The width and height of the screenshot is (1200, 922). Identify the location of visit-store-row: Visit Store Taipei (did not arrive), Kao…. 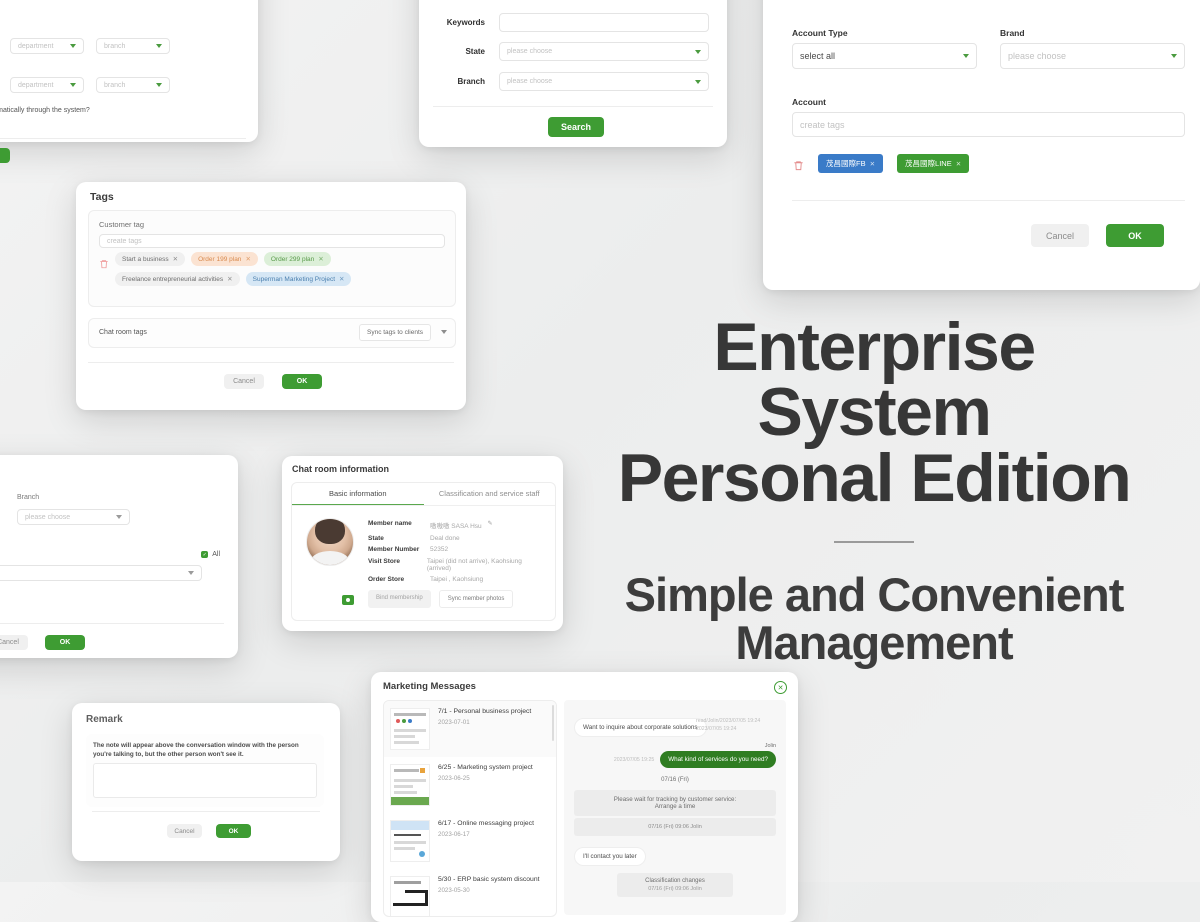
(454, 565).